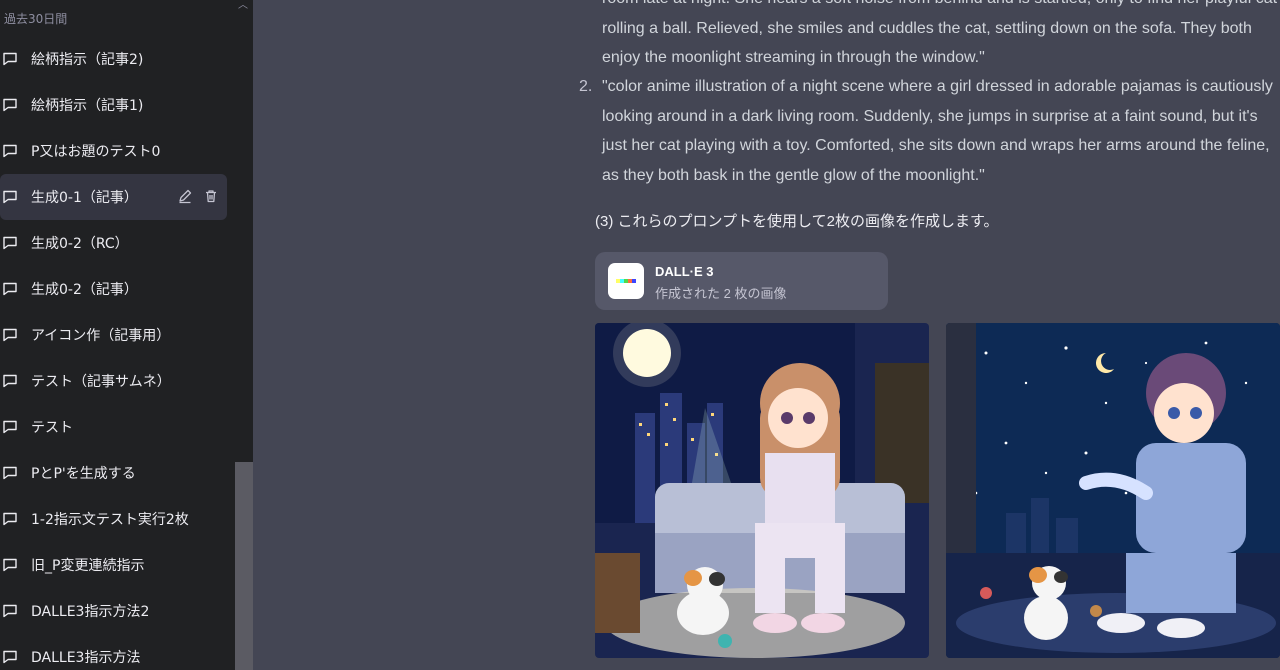 Image resolution: width=1280 pixels, height=670 pixels. Describe the element at coordinates (797, 221) in the screenshot. I see `step-3-text: (3) これらのプロンプトを使用して2枚の画像を作成します。` at that location.